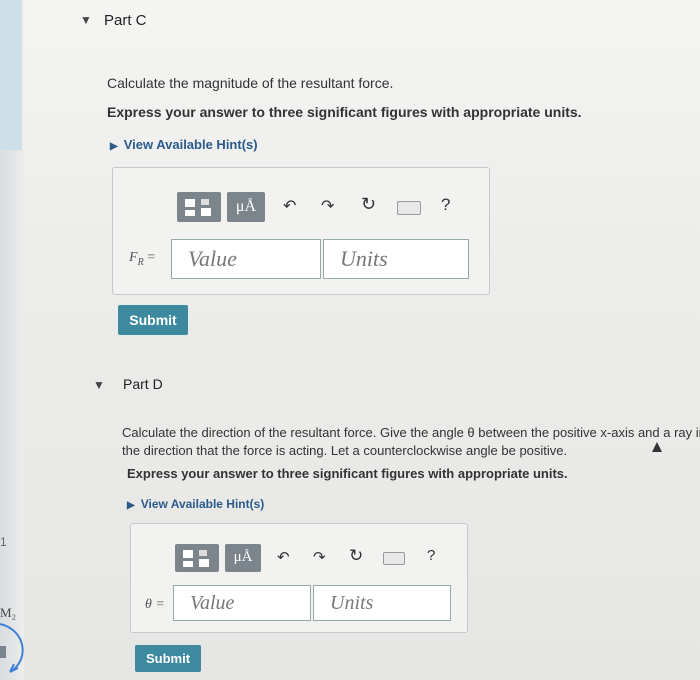  I want to click on part-c-title: Part C, so click(125, 20).